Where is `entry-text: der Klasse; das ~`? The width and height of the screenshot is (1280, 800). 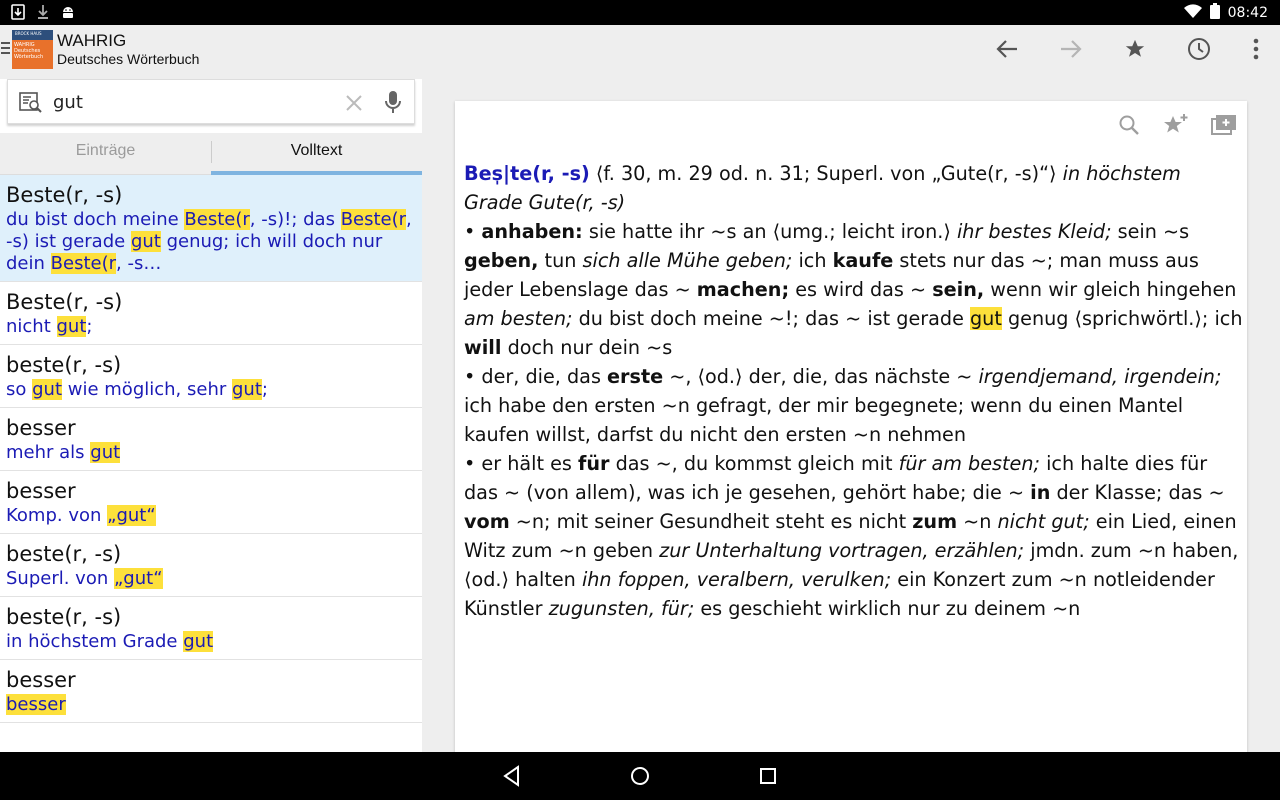 entry-text: der Klasse; das ~ is located at coordinates (1137, 492).